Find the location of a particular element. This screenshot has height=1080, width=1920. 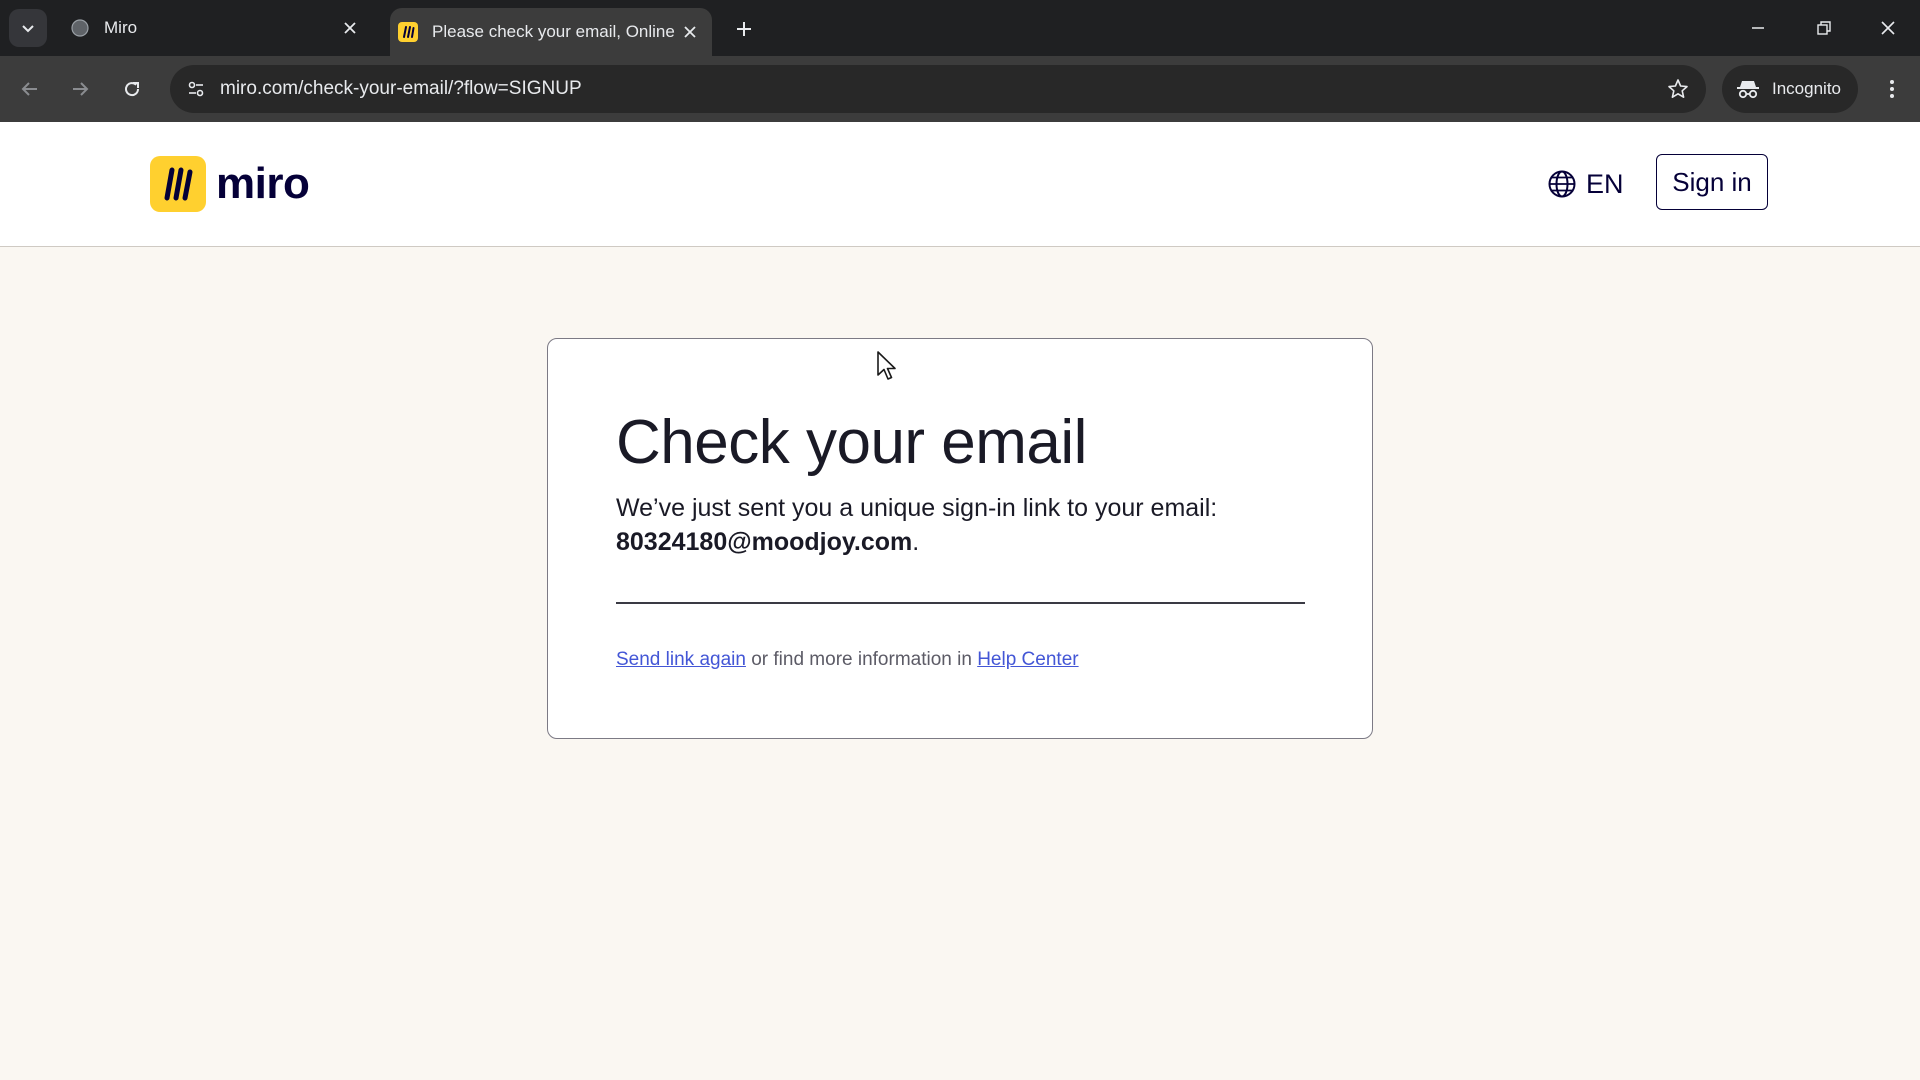

minimize-button is located at coordinates (1758, 28).